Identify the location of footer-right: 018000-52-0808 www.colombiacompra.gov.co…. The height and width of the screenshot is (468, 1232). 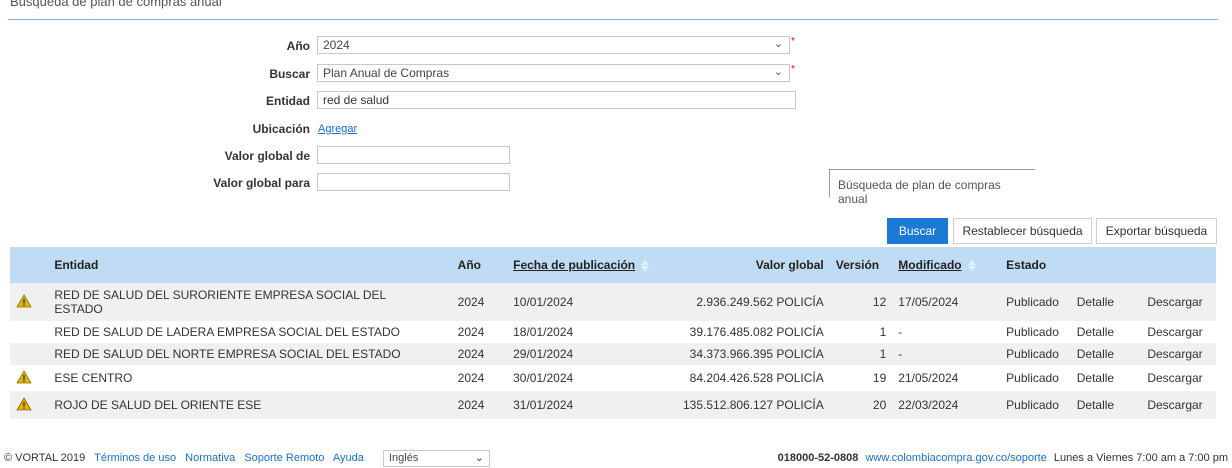
(1001, 458).